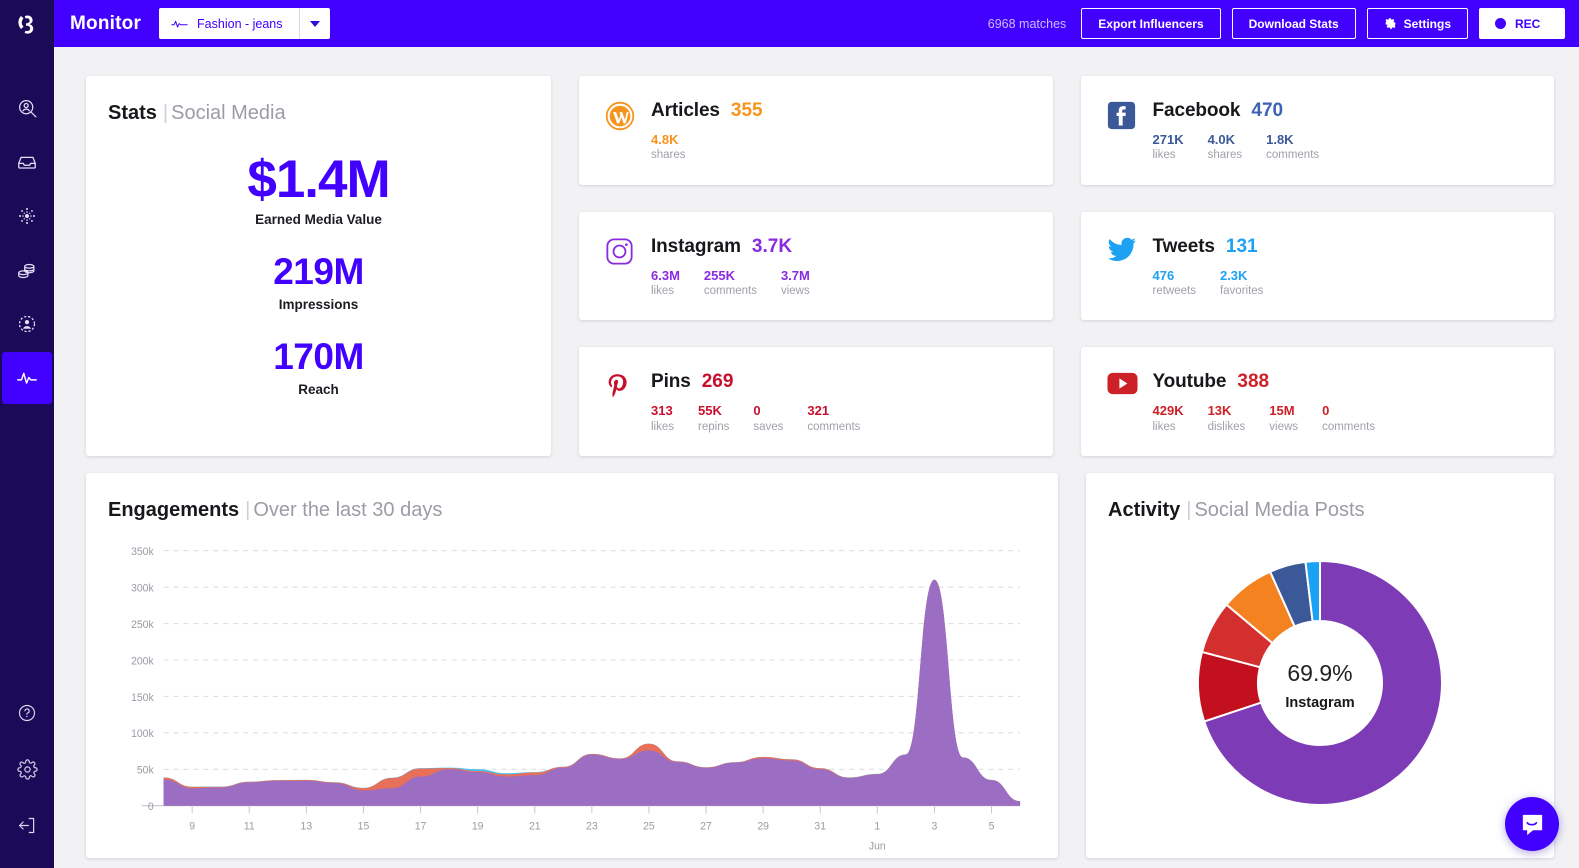 The width and height of the screenshot is (1579, 868). Describe the element at coordinates (795, 283) in the screenshot. I see `metric-item: 3.7M views` at that location.